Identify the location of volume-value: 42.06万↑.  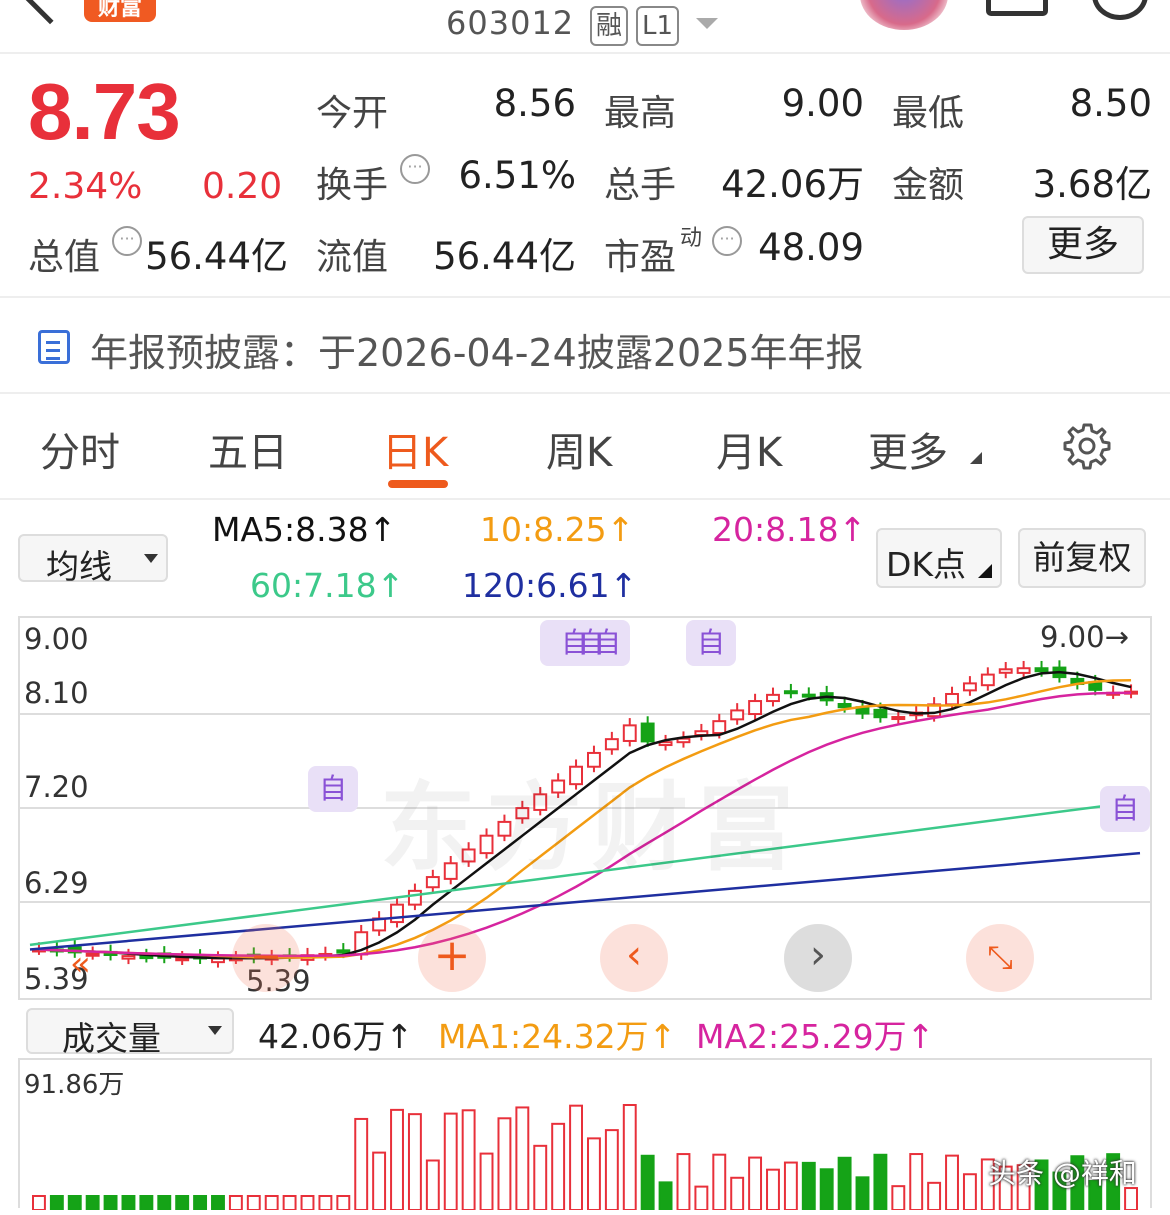
(336, 1036).